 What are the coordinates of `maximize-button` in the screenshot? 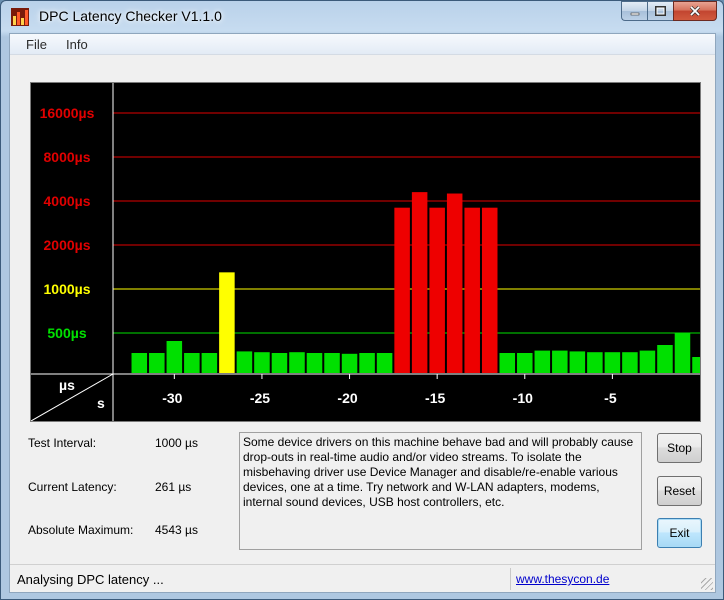 It's located at (660, 11).